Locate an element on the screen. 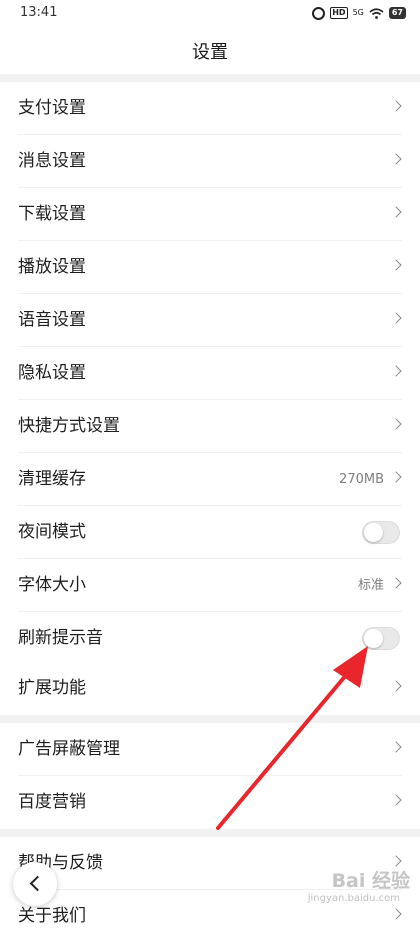  settings-item-clear-cache: 清理缓存 270MB is located at coordinates (210, 479).